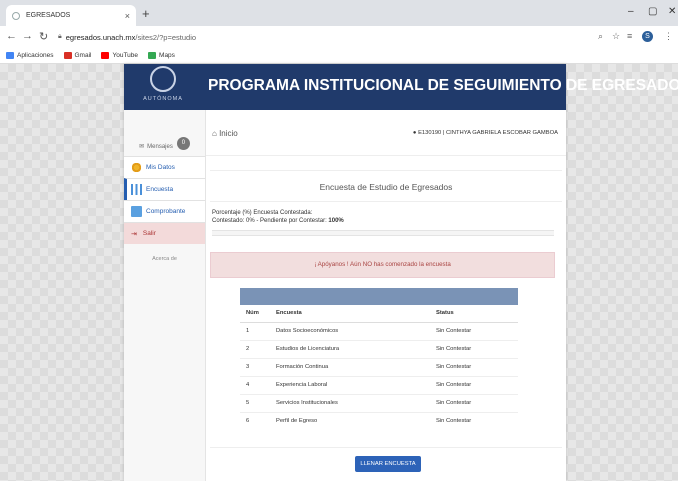 Image resolution: width=678 pixels, height=481 pixels. I want to click on forward-icon: →, so click(27, 36).